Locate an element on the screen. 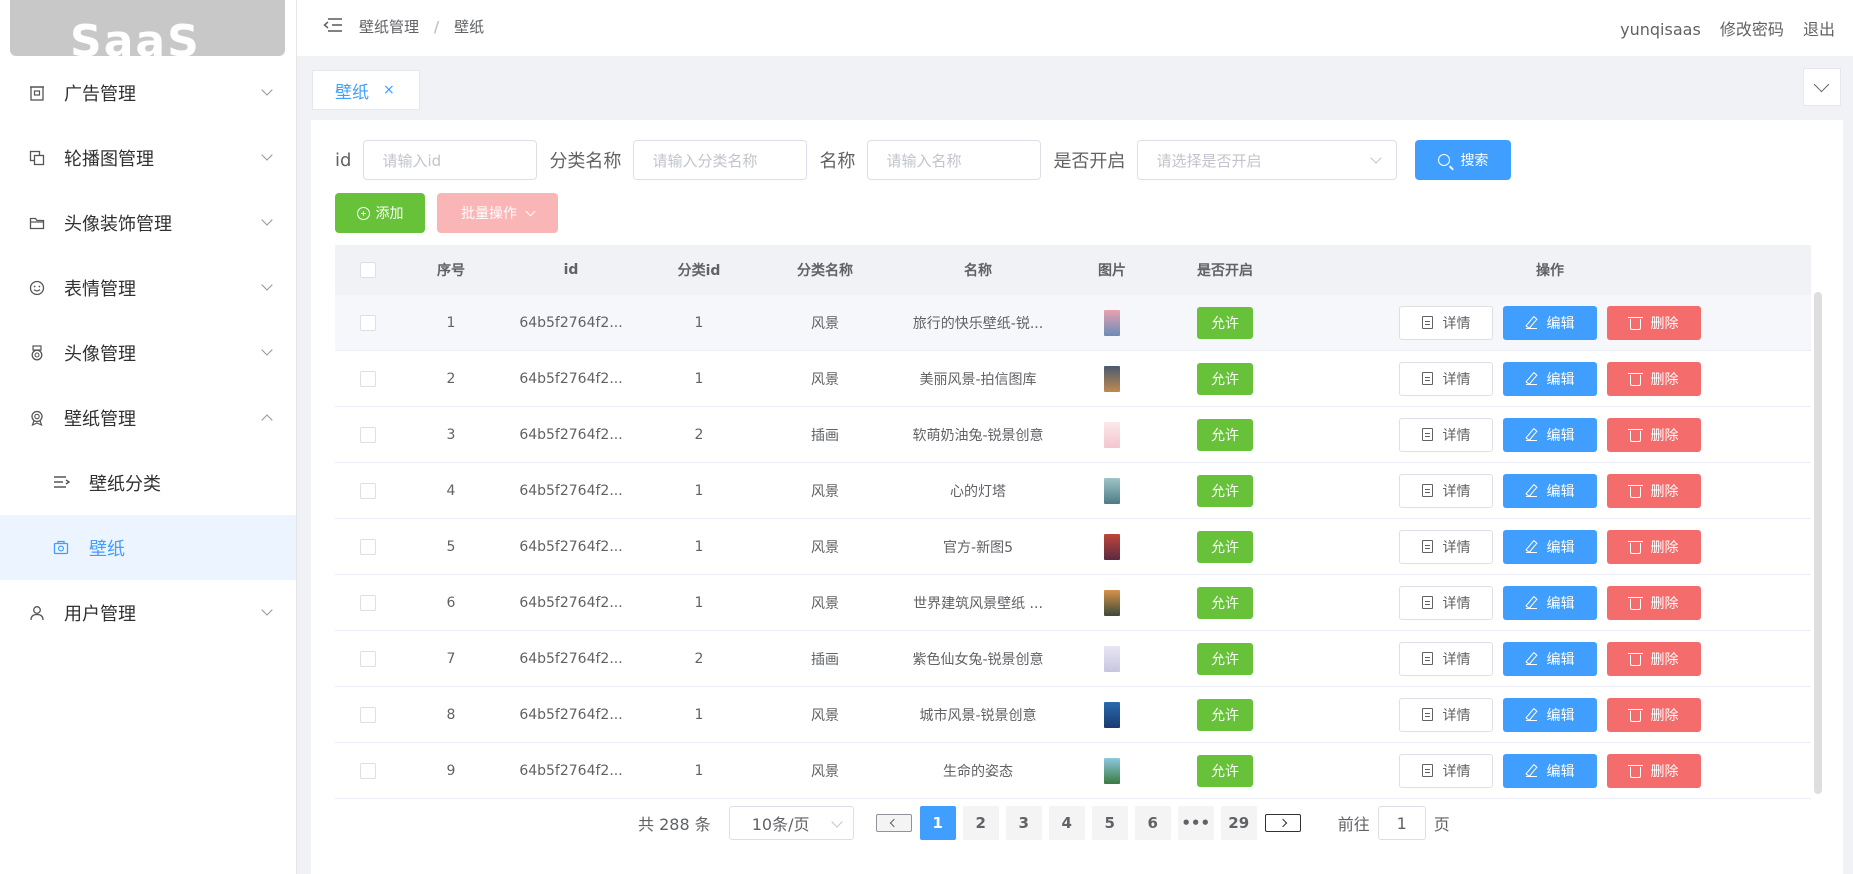 Image resolution: width=1853 pixels, height=874 pixels. add-button: 添加 is located at coordinates (380, 213).